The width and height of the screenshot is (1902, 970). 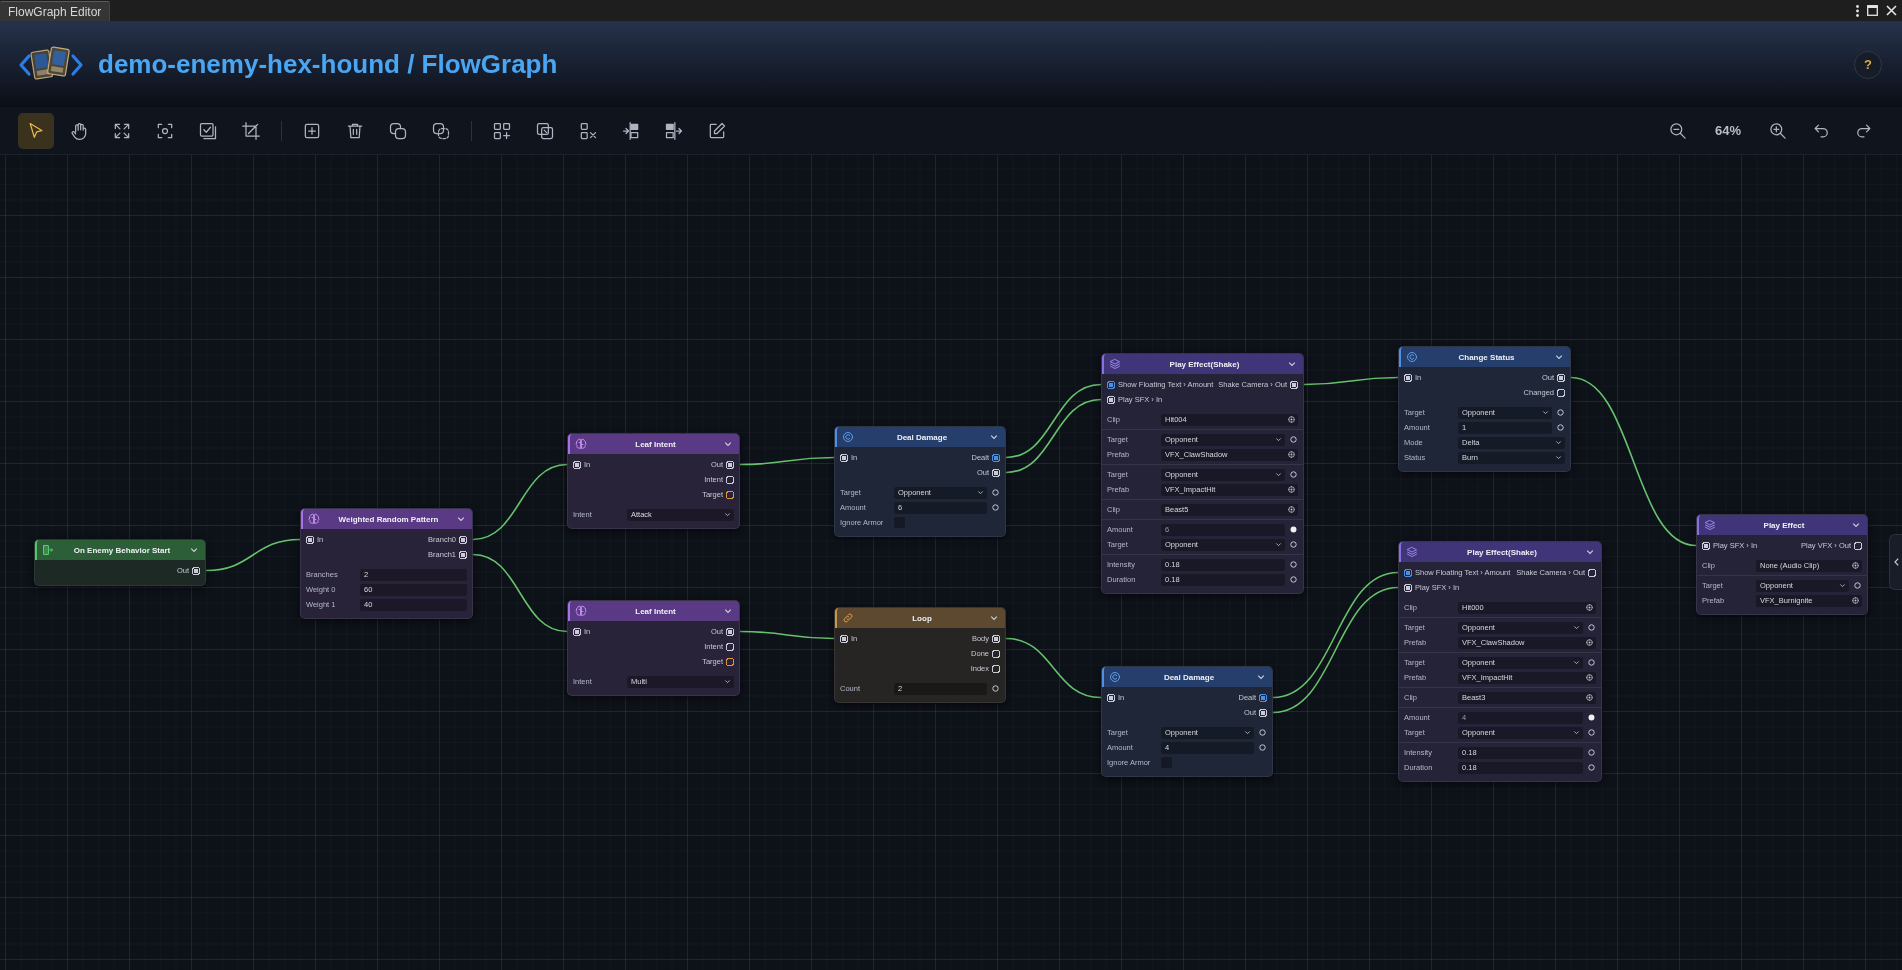 What do you see at coordinates (55, 11) in the screenshot?
I see `editor-tab: FlowGraph Editor` at bounding box center [55, 11].